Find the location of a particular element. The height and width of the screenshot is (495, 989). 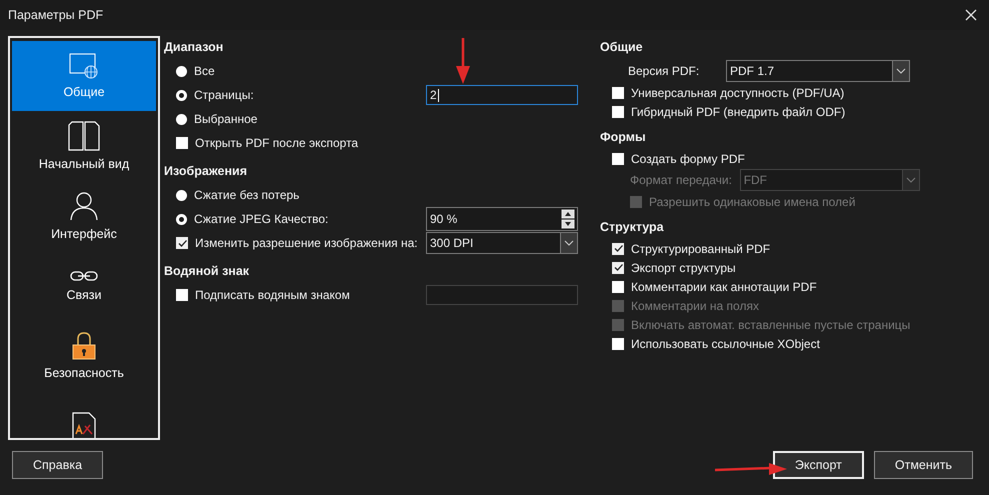

option-label: Создать форму PDF is located at coordinates (688, 159).